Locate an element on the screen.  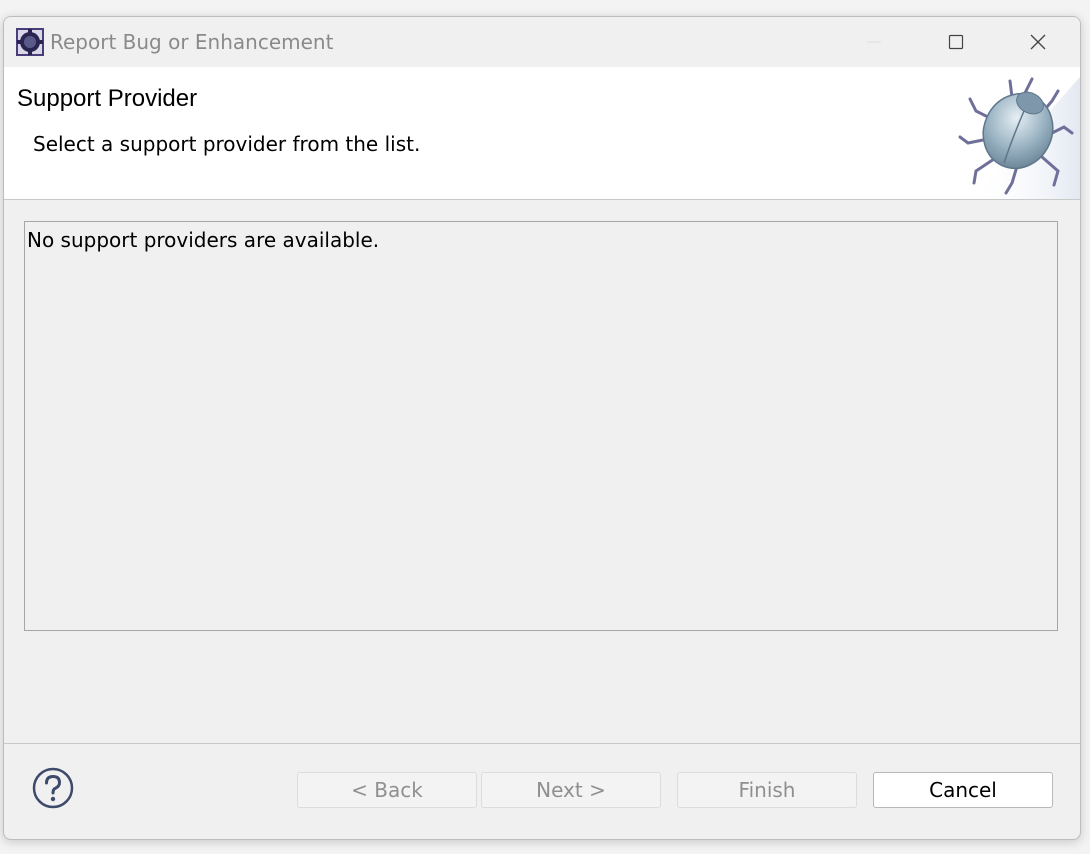
title-bar: Report Bug or Enhancement is located at coordinates (542, 42).